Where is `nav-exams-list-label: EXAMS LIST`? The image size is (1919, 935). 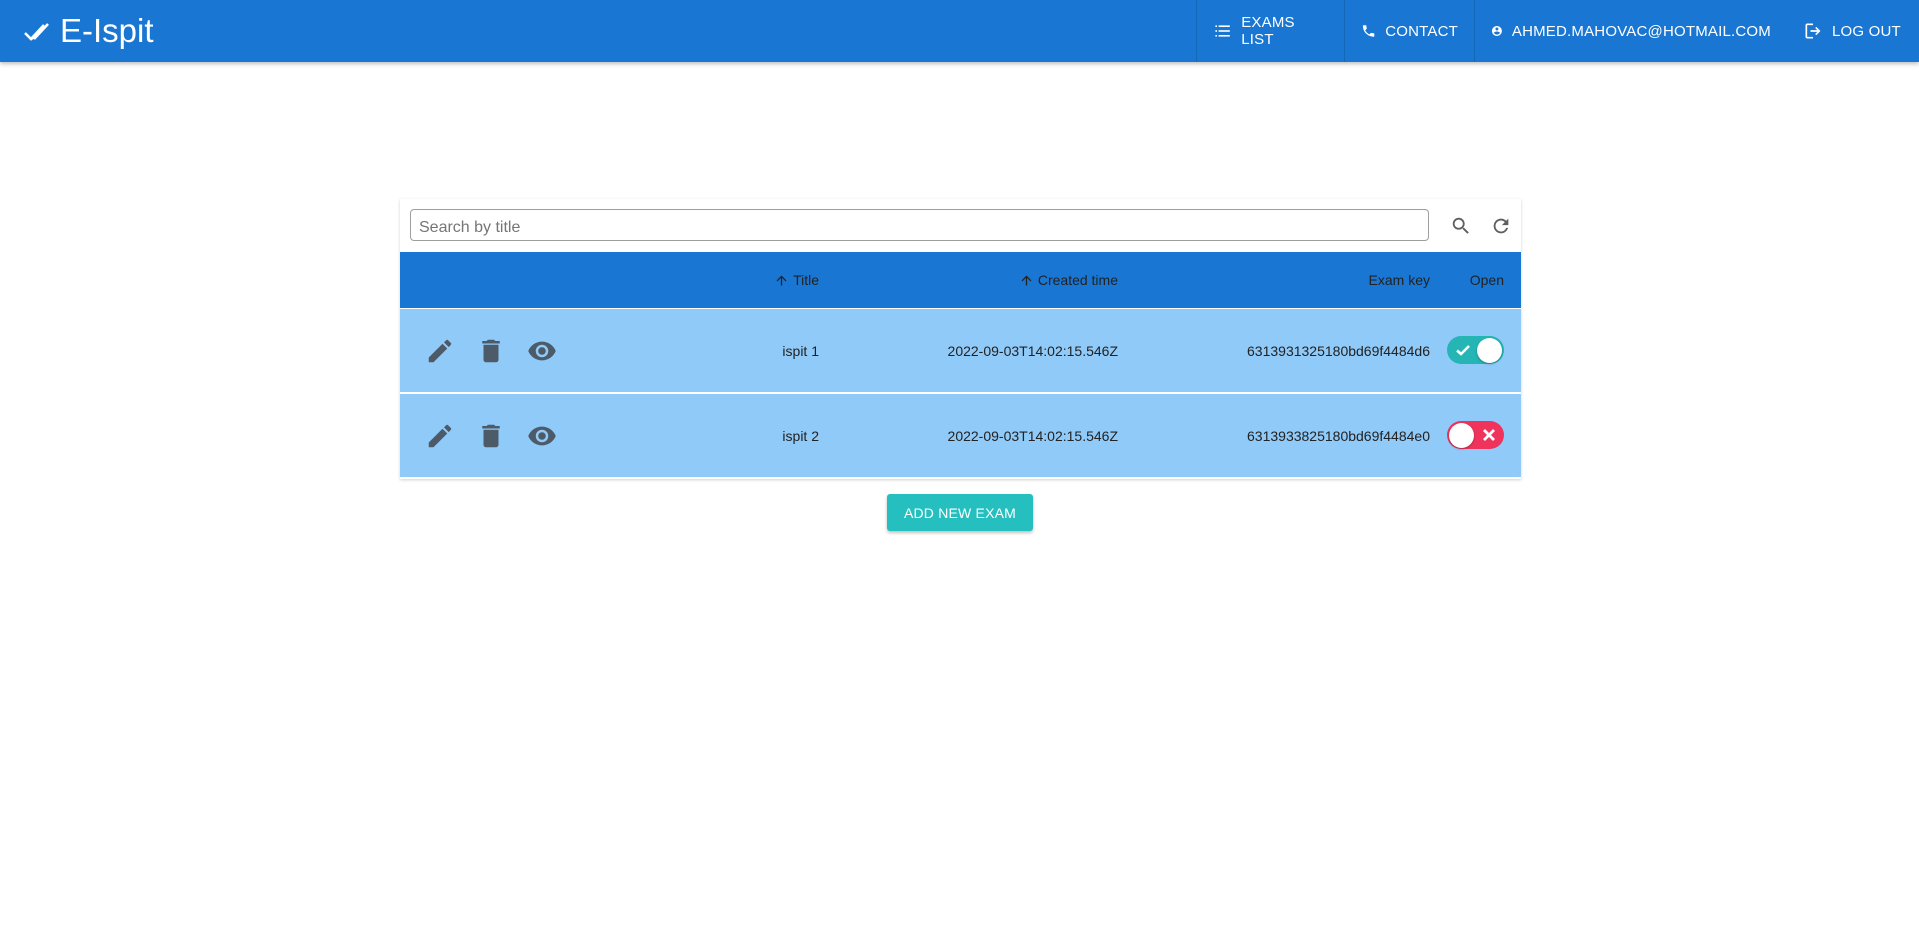
nav-exams-list-label: EXAMS LIST is located at coordinates (1268, 31).